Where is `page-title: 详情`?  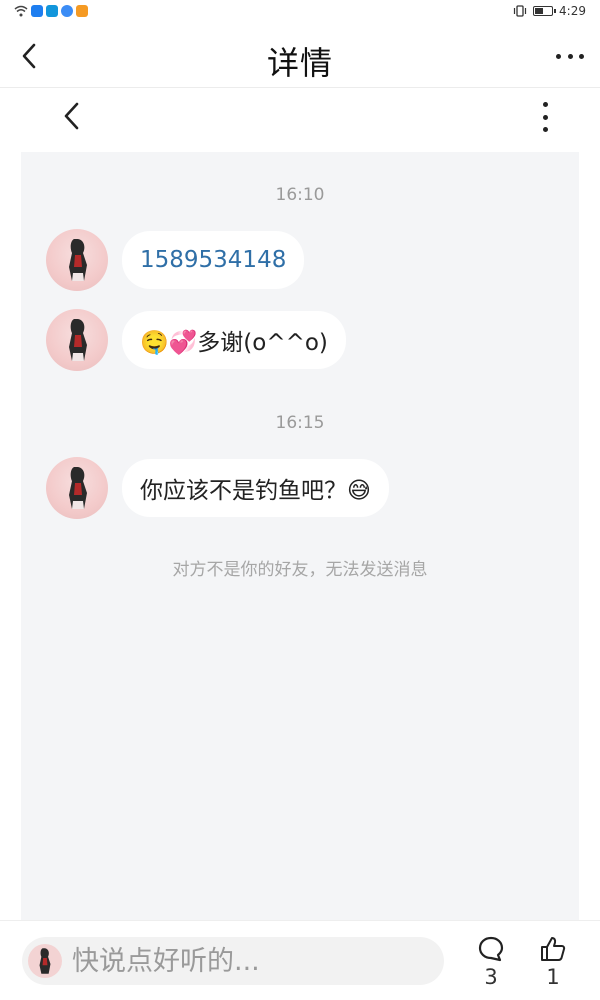
page-title: 详情 is located at coordinates (299, 63).